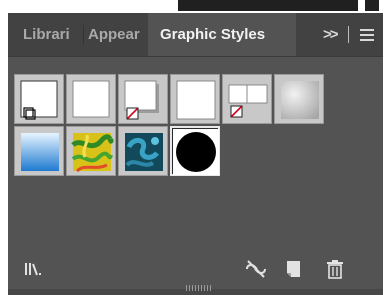 This screenshot has width=385, height=295. I want to click on graphic-style-default, so click(39, 99).